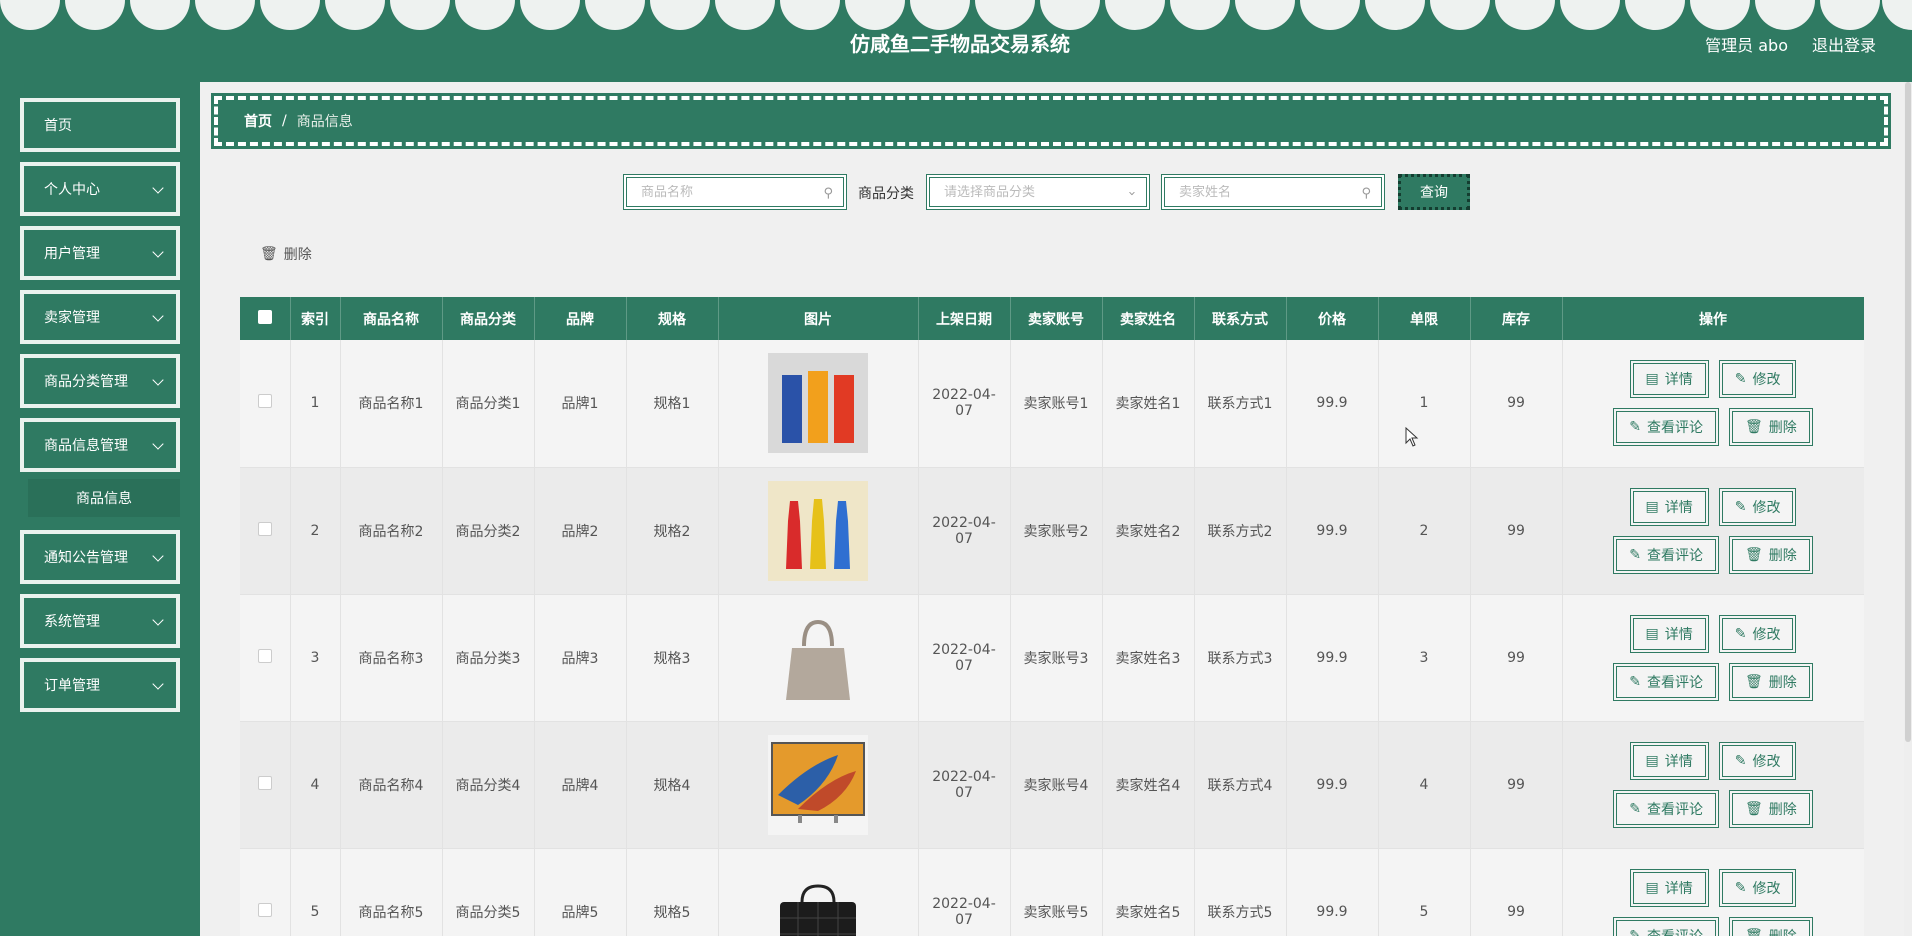  I want to click on sidebar-item-label: 商品分类管理, so click(86, 382).